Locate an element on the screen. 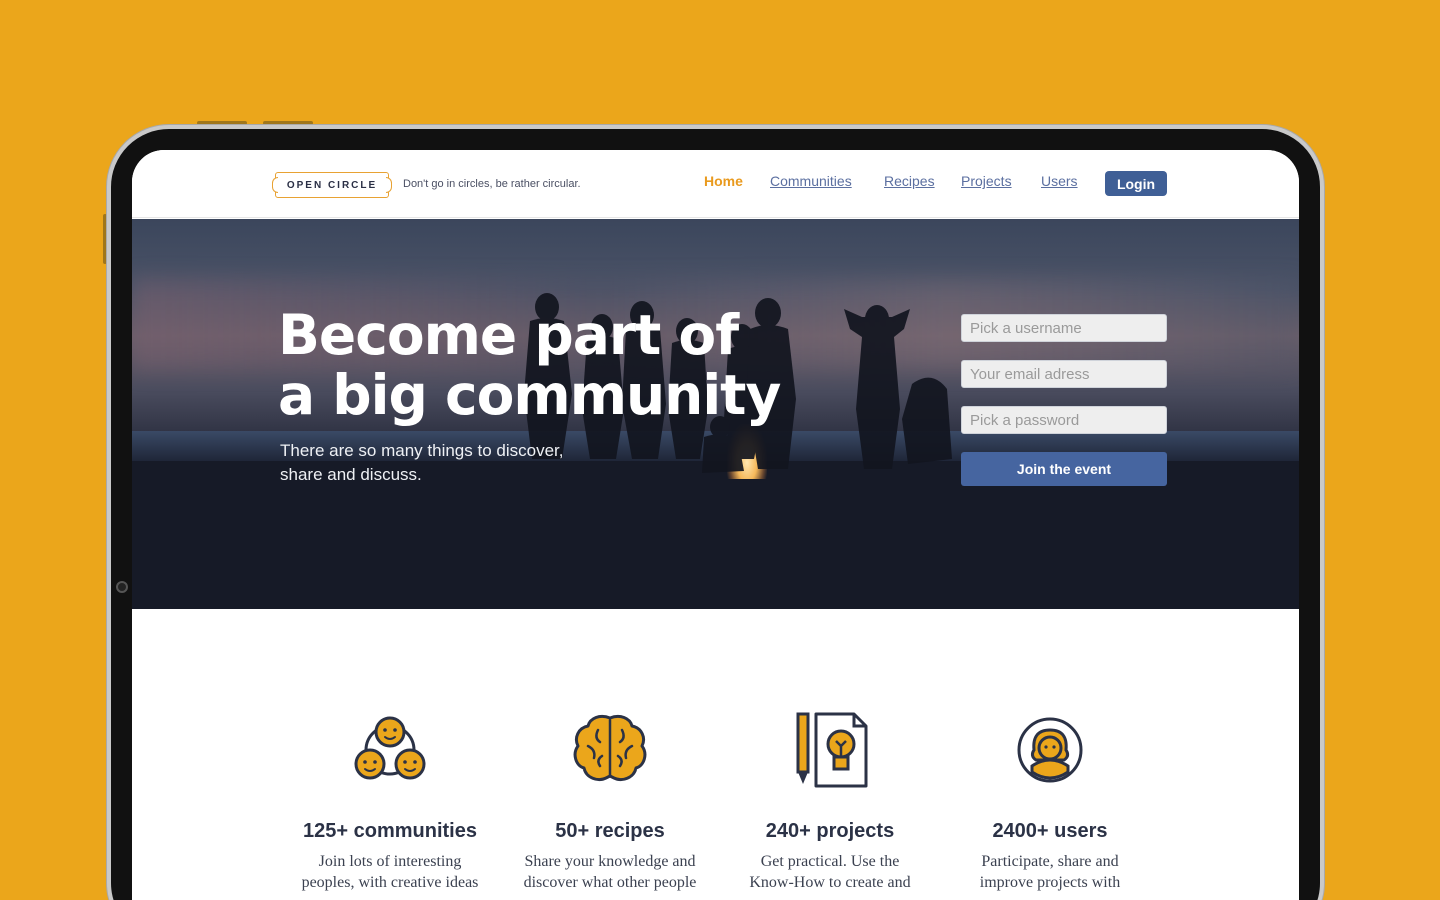 The width and height of the screenshot is (1440, 900). stat-title: 2400+ users is located at coordinates (1050, 831).